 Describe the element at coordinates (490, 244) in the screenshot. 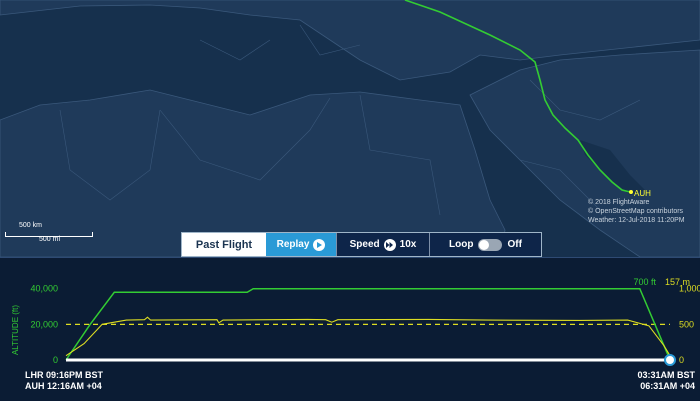

I see `loop-toggle` at that location.